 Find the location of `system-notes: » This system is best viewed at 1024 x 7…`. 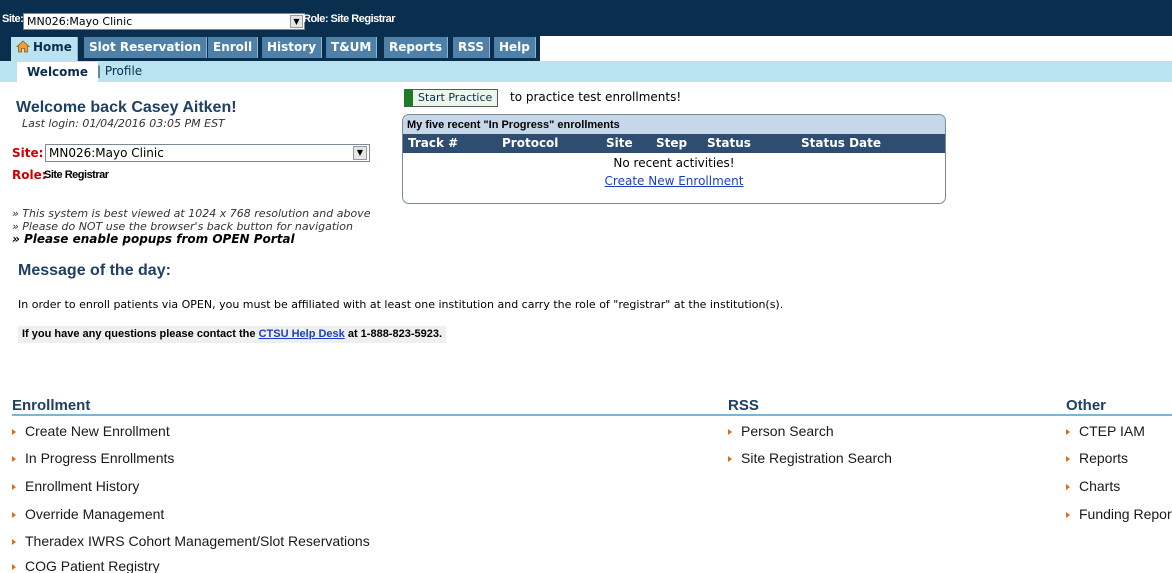

system-notes: » This system is best viewed at 1024 x 7… is located at coordinates (191, 226).